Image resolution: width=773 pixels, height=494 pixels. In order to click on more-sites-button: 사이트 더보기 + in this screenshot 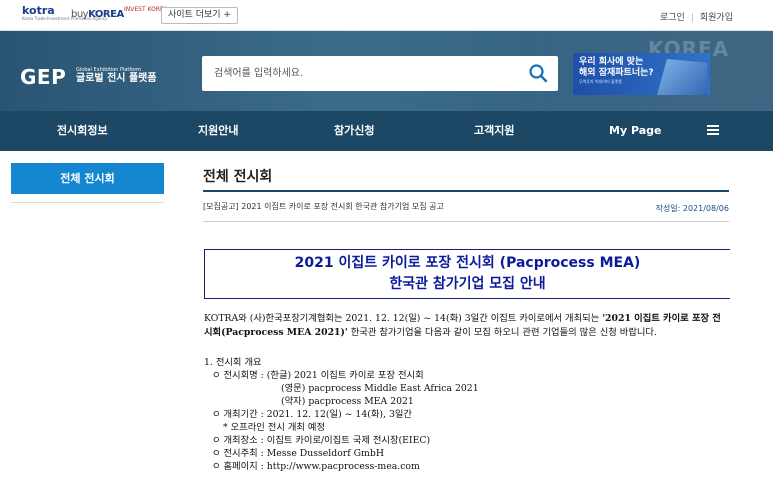, I will do `click(199, 15)`.